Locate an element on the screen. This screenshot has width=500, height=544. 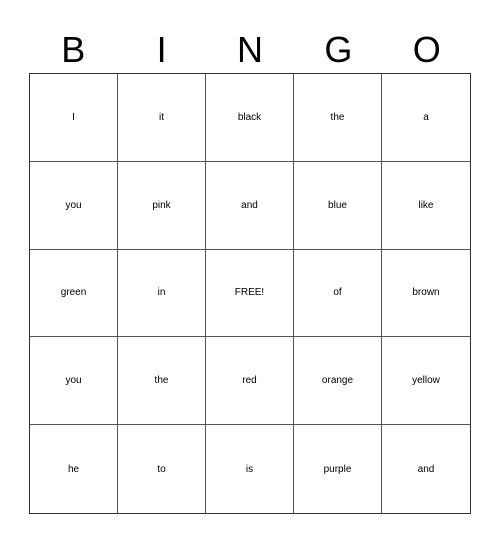
bingo-cell: I is located at coordinates (74, 118).